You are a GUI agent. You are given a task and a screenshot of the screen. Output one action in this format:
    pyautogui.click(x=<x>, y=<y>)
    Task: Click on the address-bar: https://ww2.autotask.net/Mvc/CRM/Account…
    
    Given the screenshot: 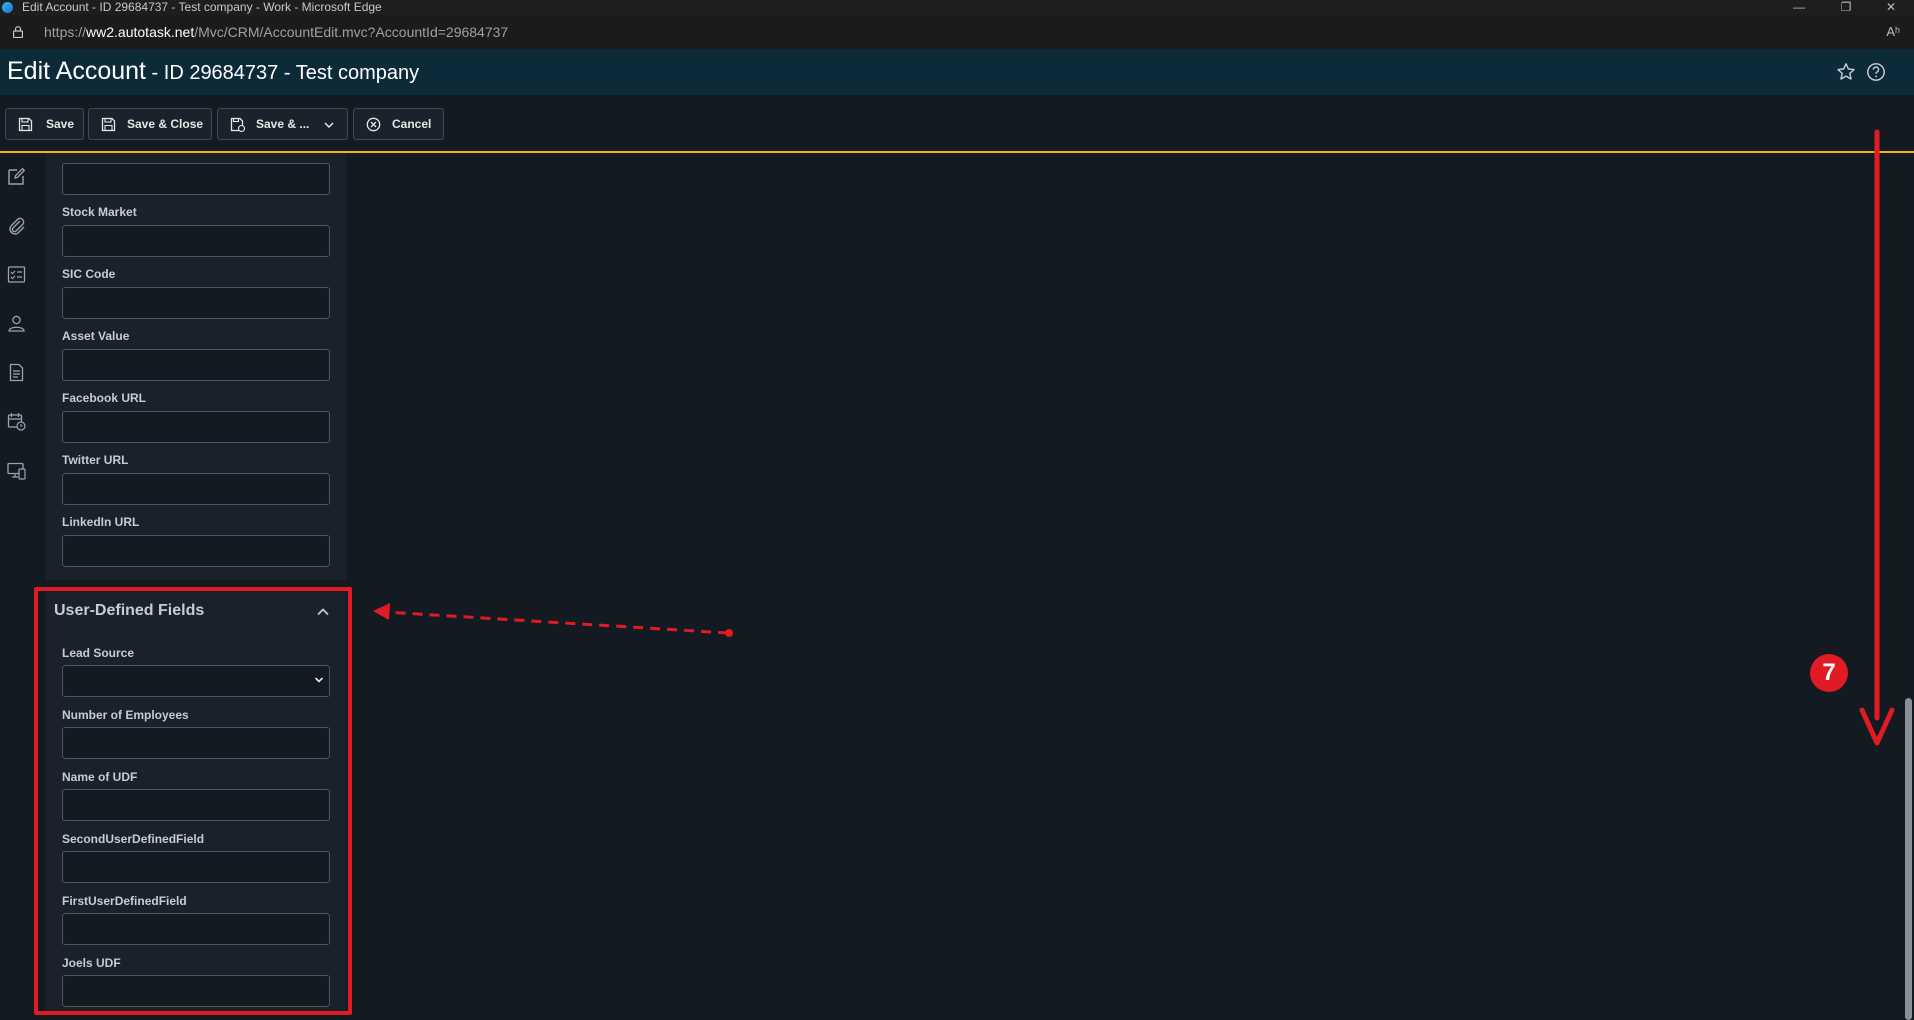 What is the action you would take?
    pyautogui.click(x=957, y=32)
    